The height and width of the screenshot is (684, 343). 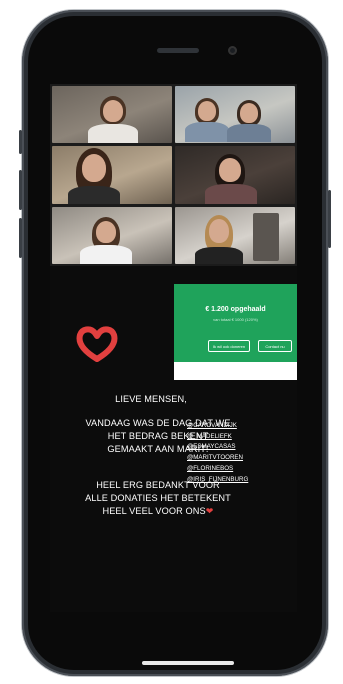 I want to click on donation-amount: € 1.200 opgehaald, so click(x=235, y=309).